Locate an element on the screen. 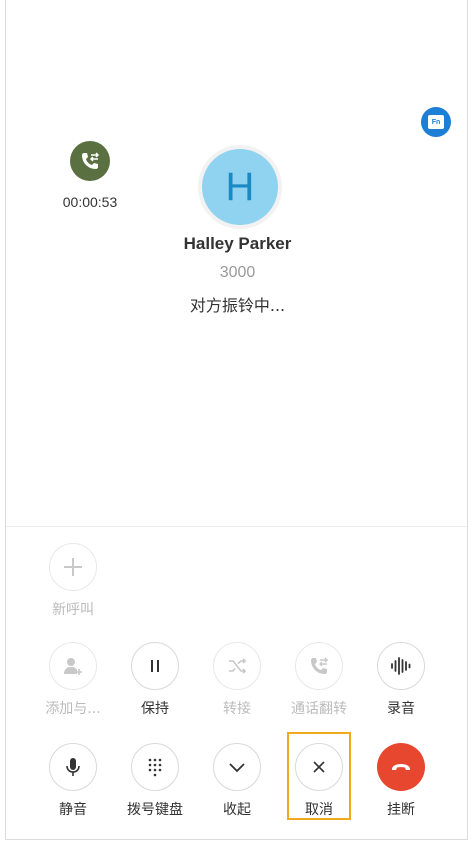  hangup-icon is located at coordinates (401, 767).